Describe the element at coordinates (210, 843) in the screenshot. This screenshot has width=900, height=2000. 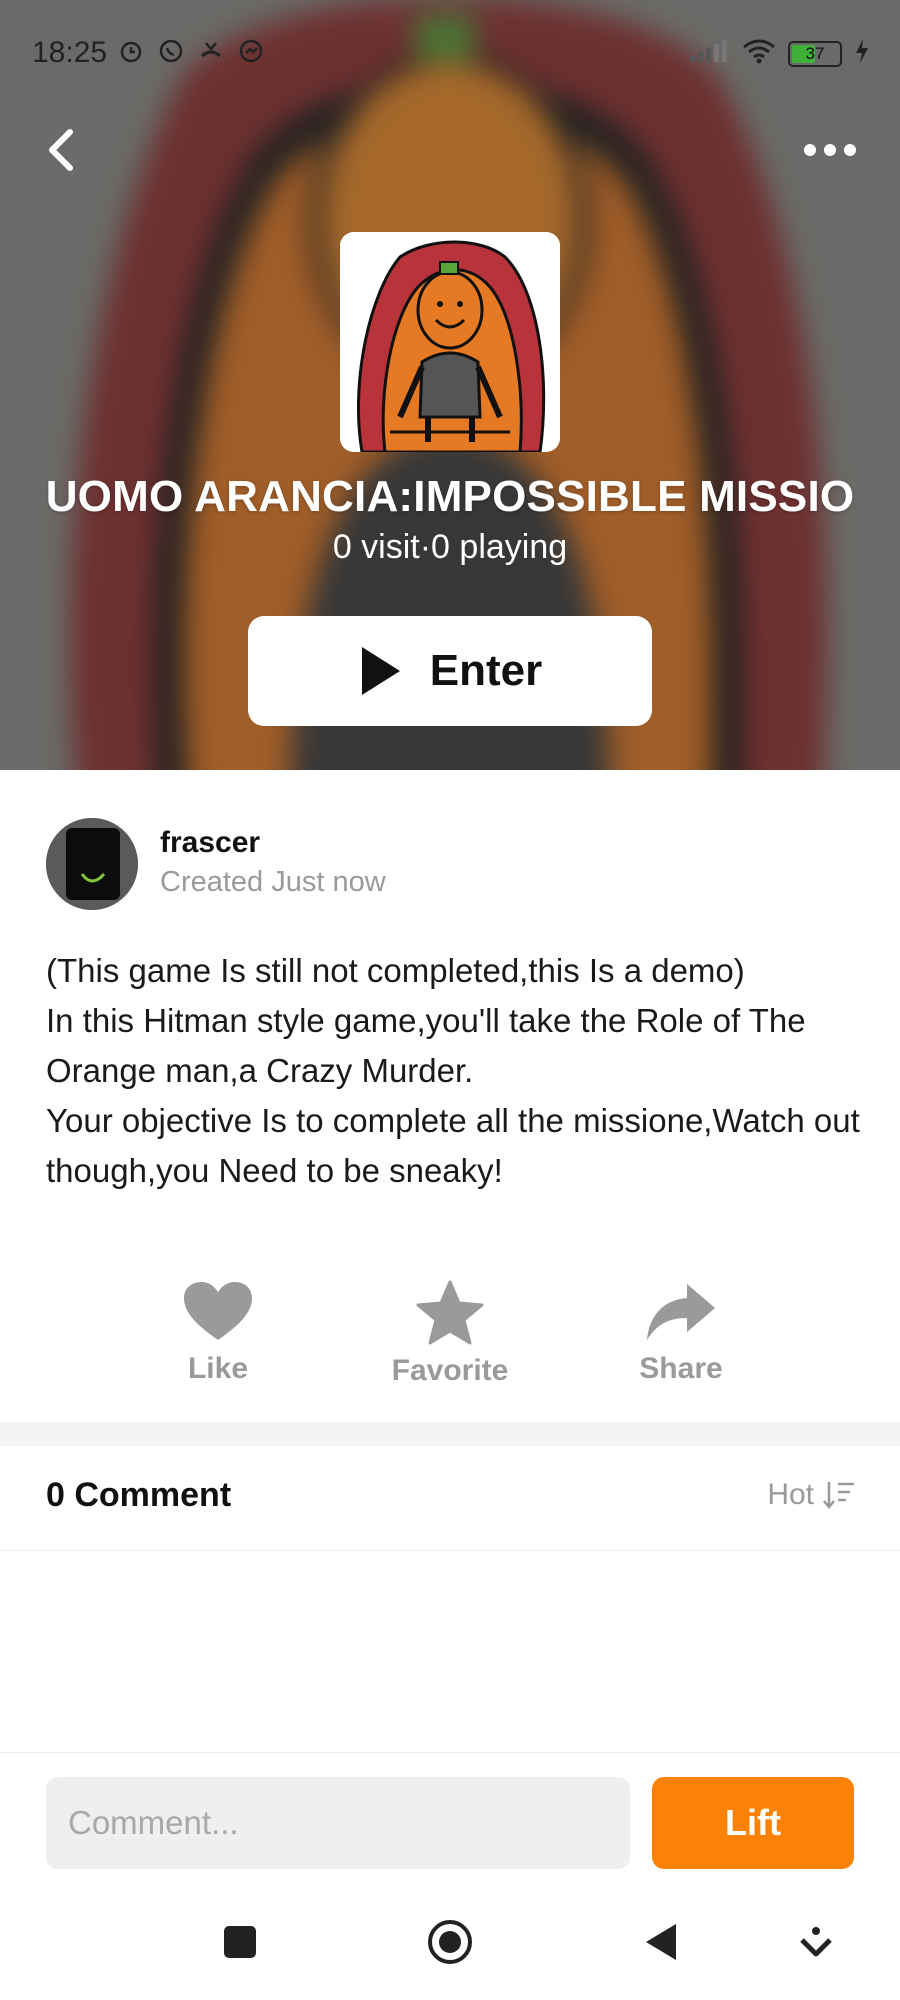
I see `author-name: frascer` at that location.